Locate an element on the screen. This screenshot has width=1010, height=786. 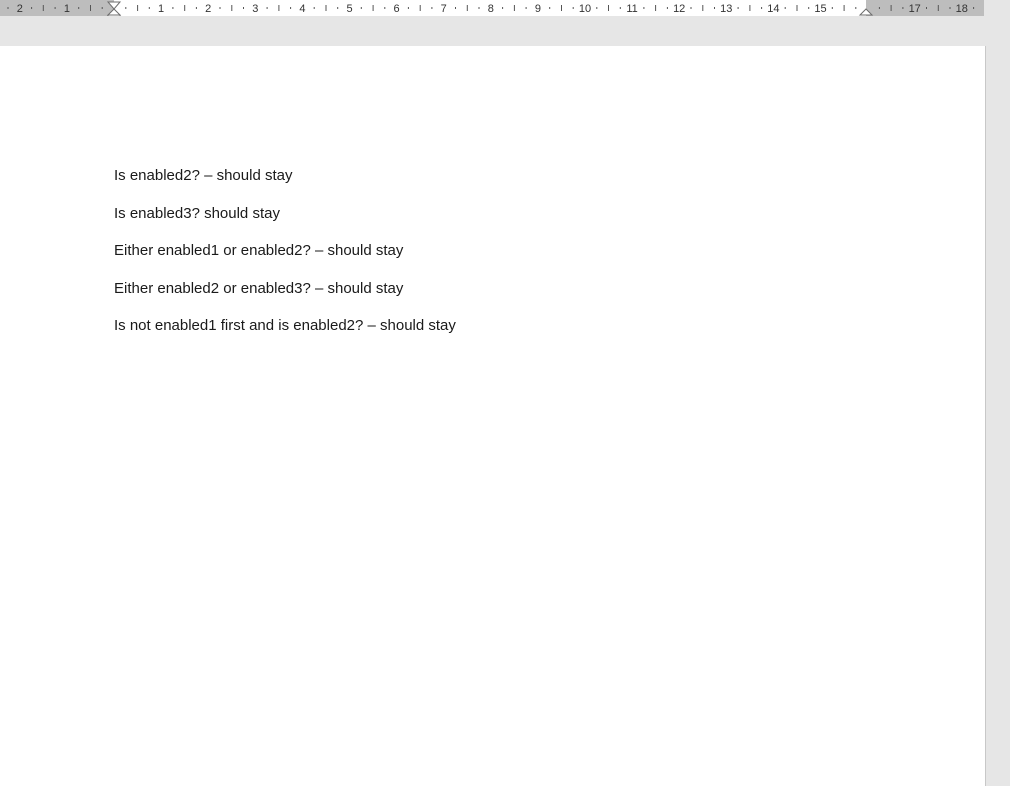
horizontal-ruler: 2 1 1 2 3 4 5 6 7 8 9 10 11 12 13 14 15 17 18 is located at coordinates (505, 8).